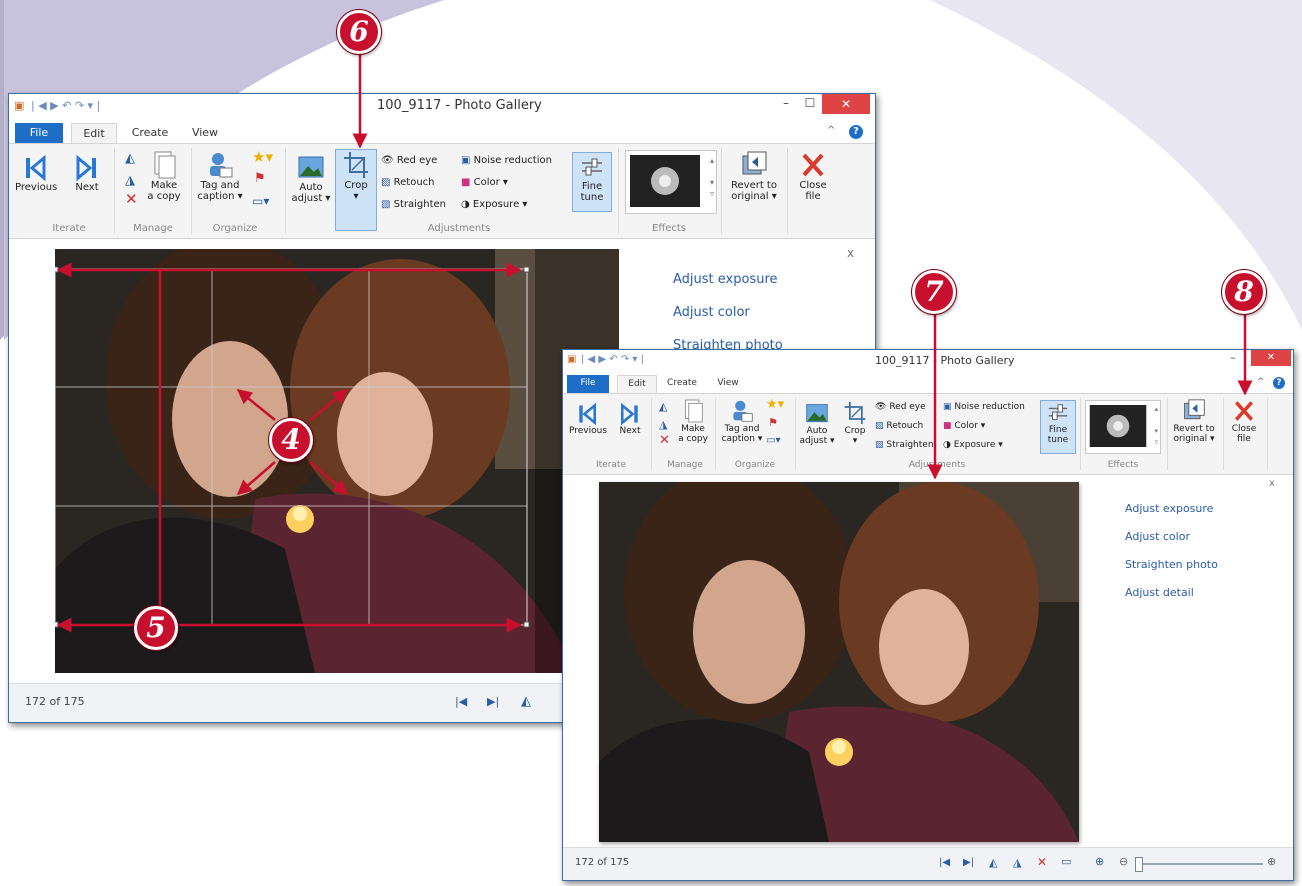  I want to click on window-title: 100_9117 - Photo Gallery, so click(945, 360).